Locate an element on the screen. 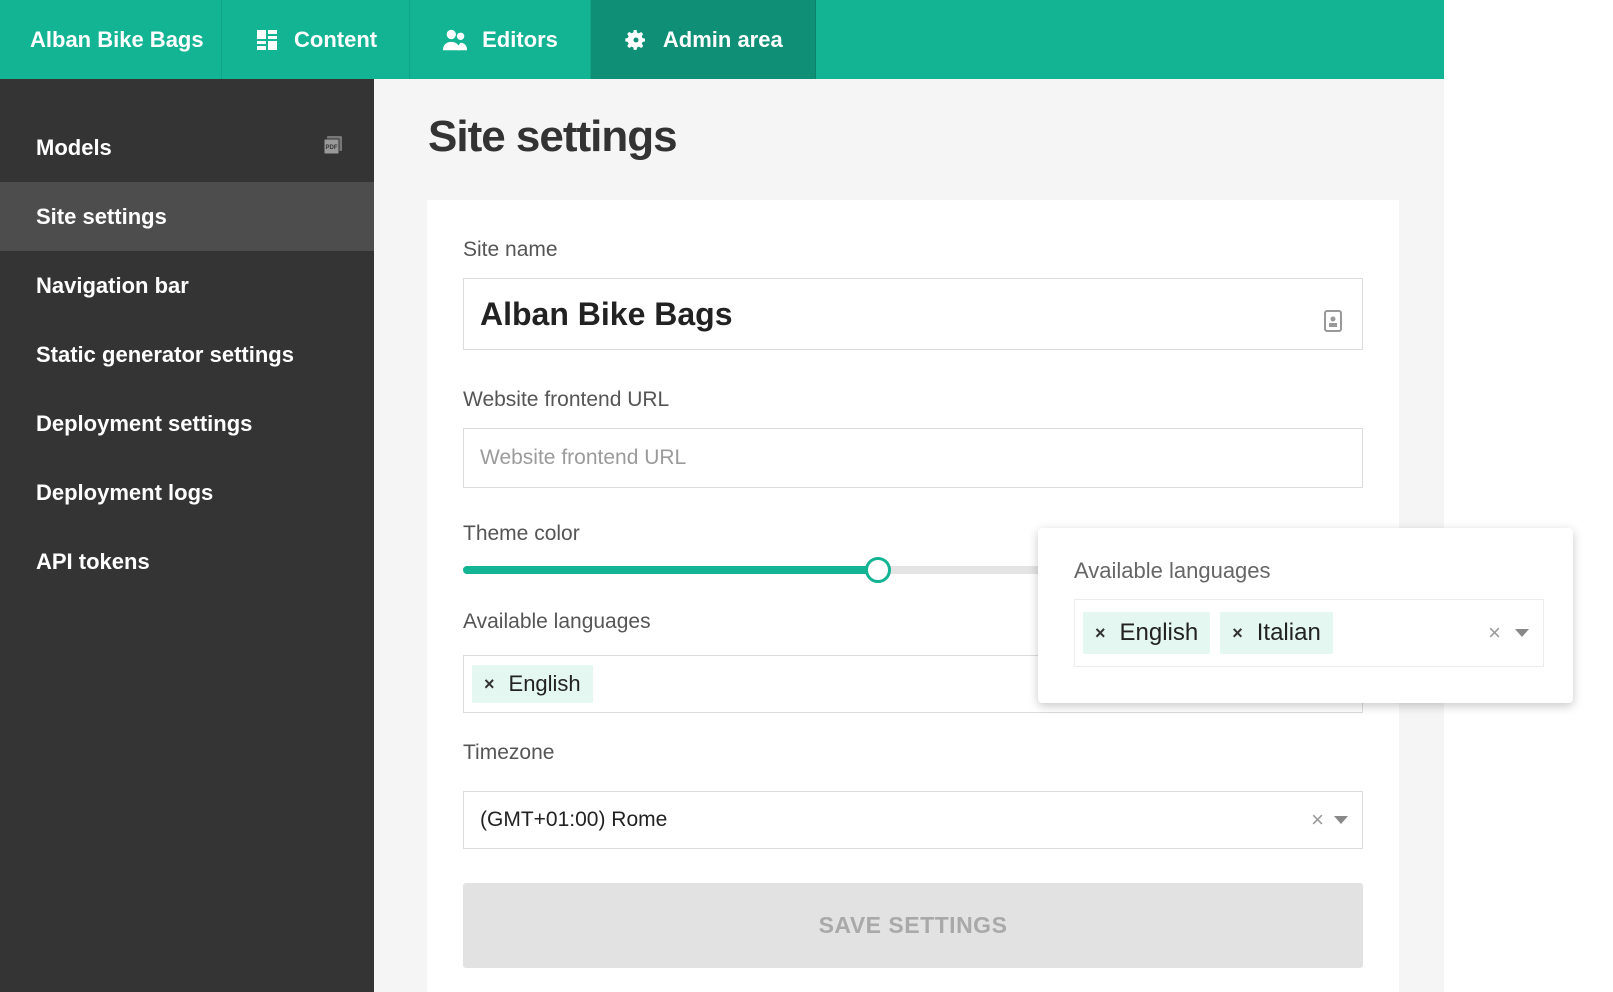 This screenshot has width=1613, height=992. site-name-label: Site name is located at coordinates (510, 249).